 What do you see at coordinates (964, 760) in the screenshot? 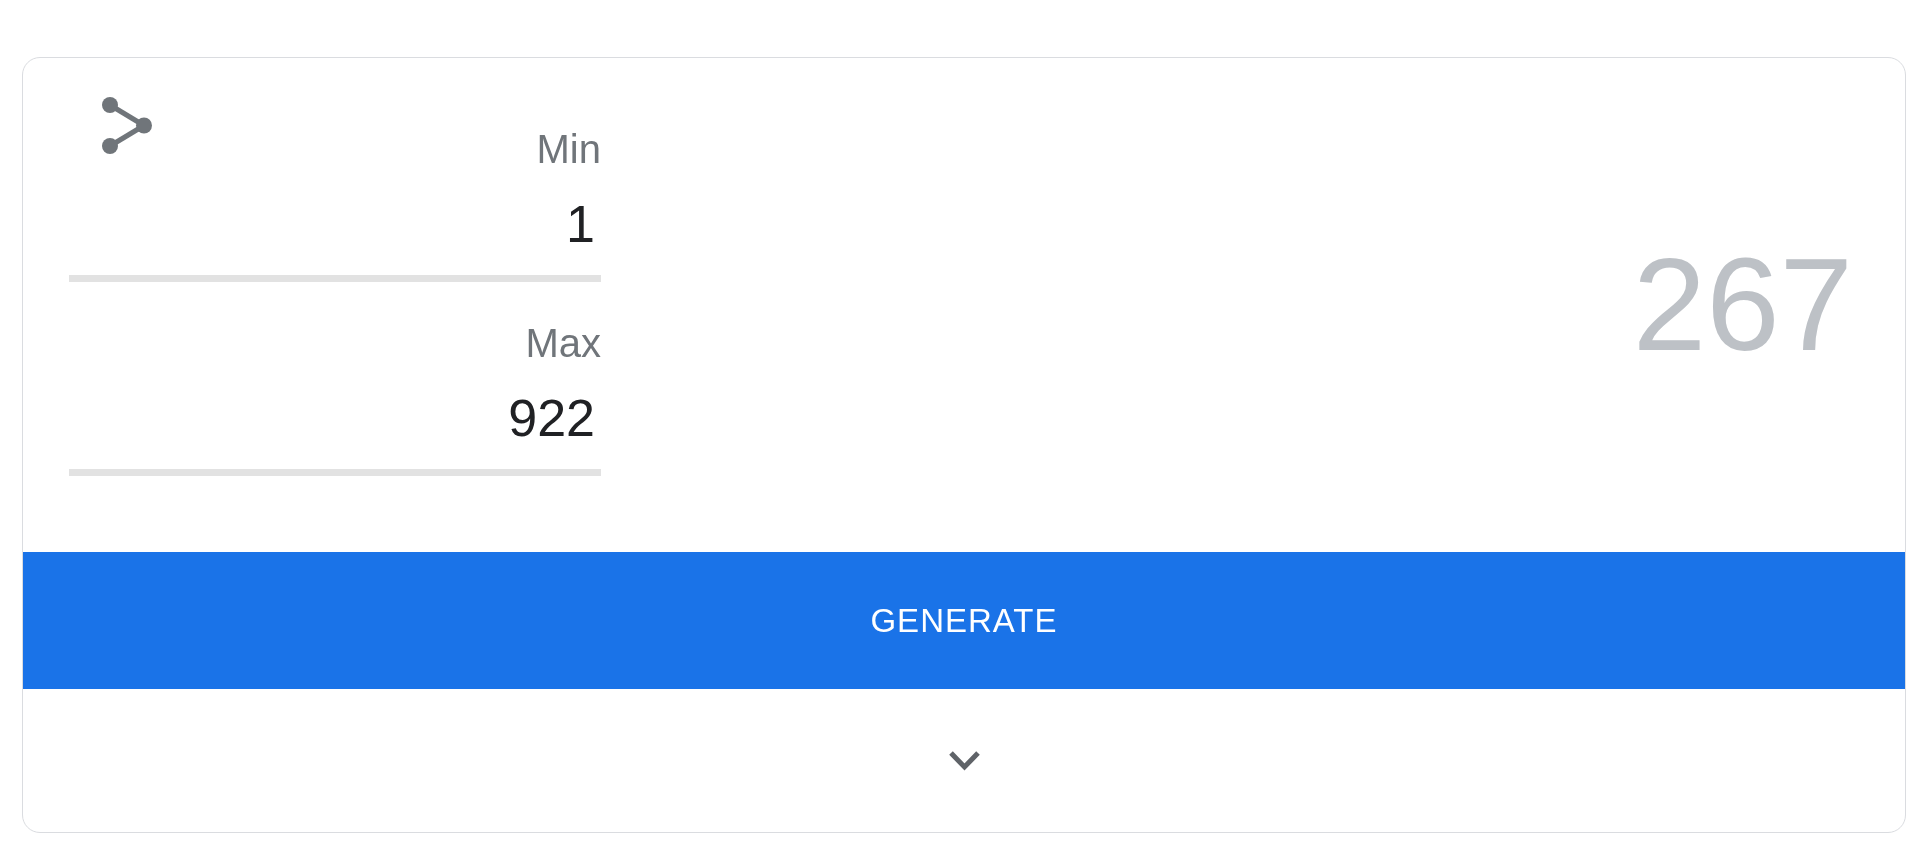
I see `chevron-icon` at bounding box center [964, 760].